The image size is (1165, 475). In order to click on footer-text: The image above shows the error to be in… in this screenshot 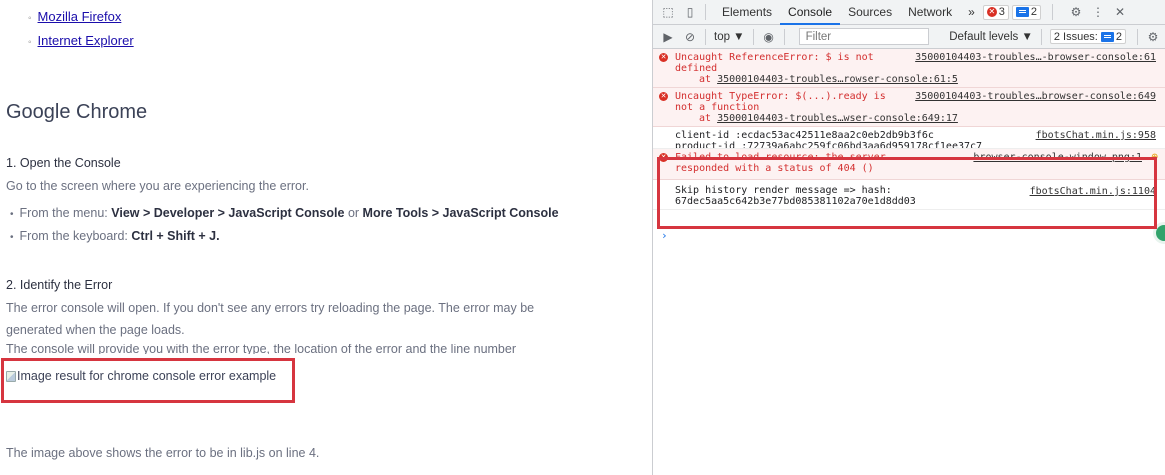, I will do `click(163, 453)`.